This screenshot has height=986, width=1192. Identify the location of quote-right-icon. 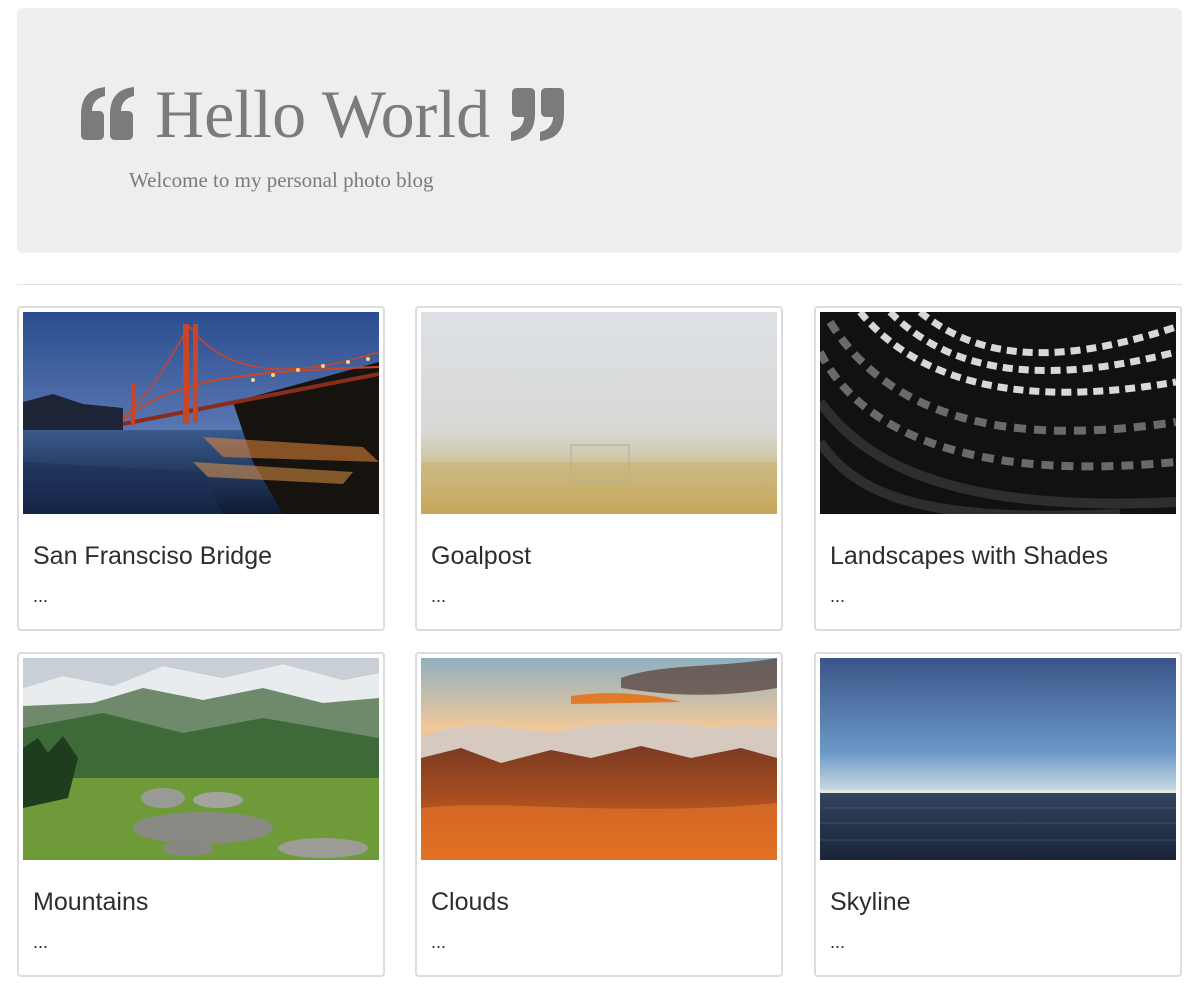
(537, 114).